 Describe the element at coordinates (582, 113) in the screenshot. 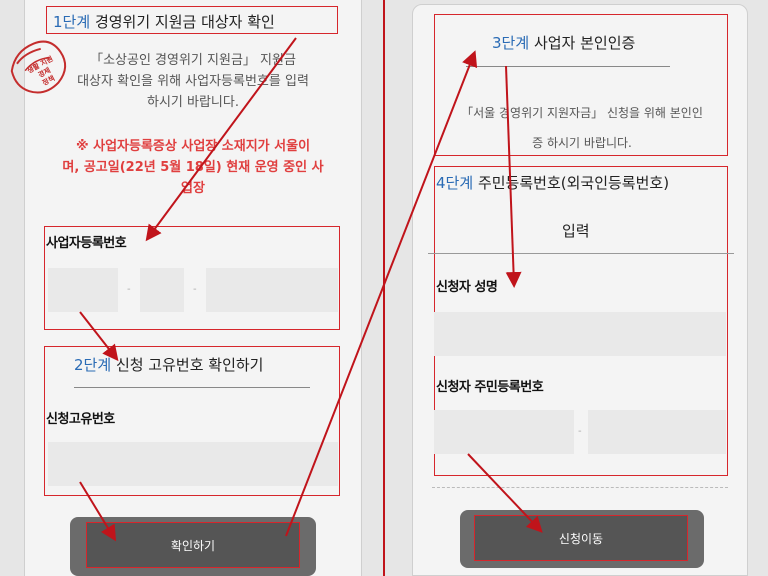

I see `step3-desc-line: 「서울 경영위기 지원자금」 신청을 위해 본인인` at that location.